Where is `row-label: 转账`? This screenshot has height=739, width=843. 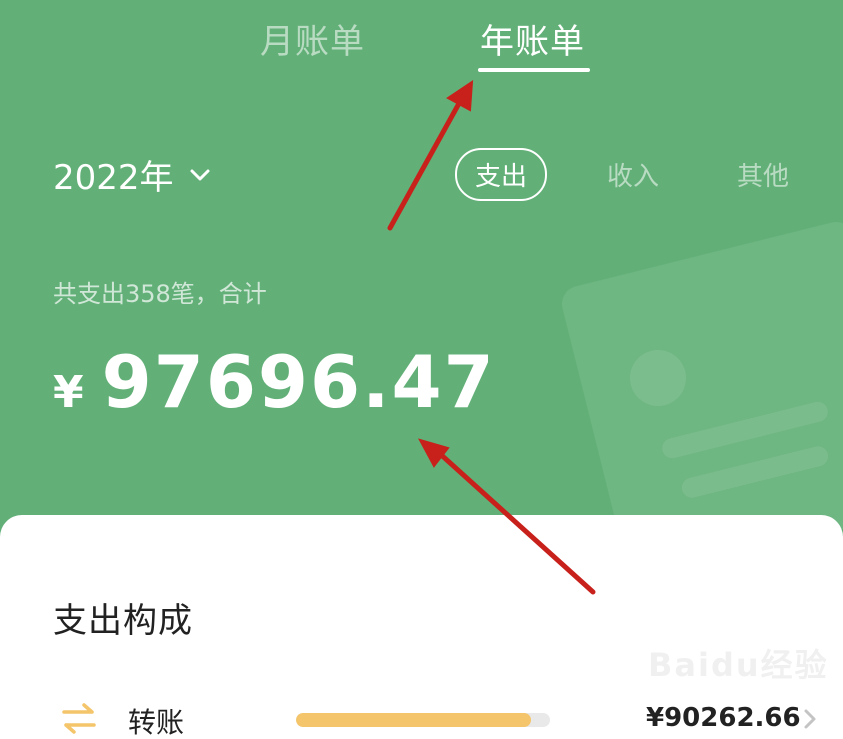
row-label: 转账 is located at coordinates (156, 722).